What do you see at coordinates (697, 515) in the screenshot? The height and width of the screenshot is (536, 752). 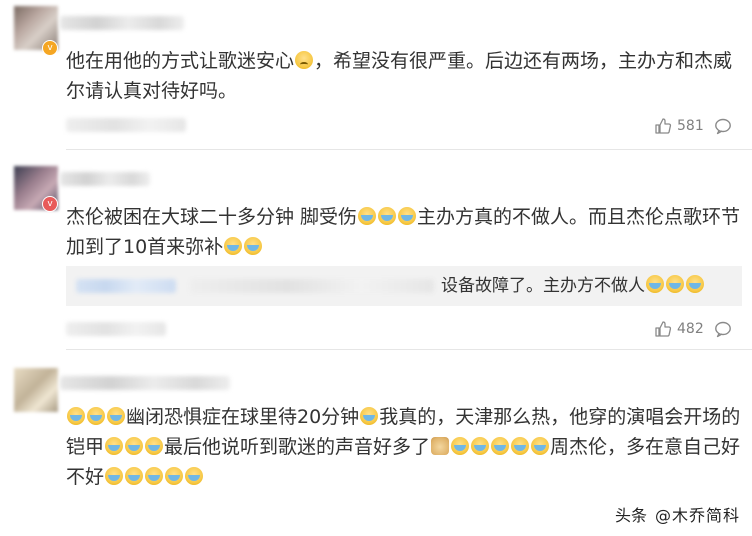 I see `watermark-handle: @木乔简科` at bounding box center [697, 515].